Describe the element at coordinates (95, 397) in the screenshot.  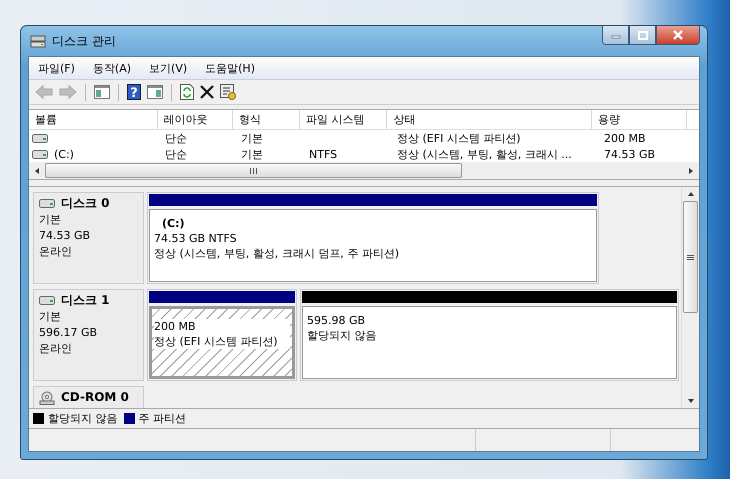
I see `disk-name: CD-ROM 0` at that location.